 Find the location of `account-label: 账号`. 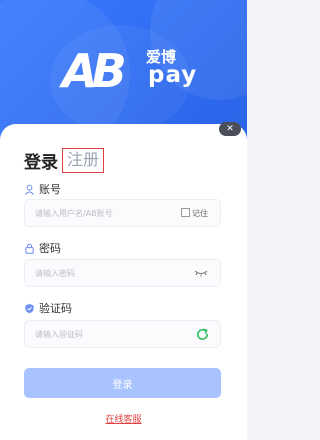

account-label: 账号 is located at coordinates (42, 189).